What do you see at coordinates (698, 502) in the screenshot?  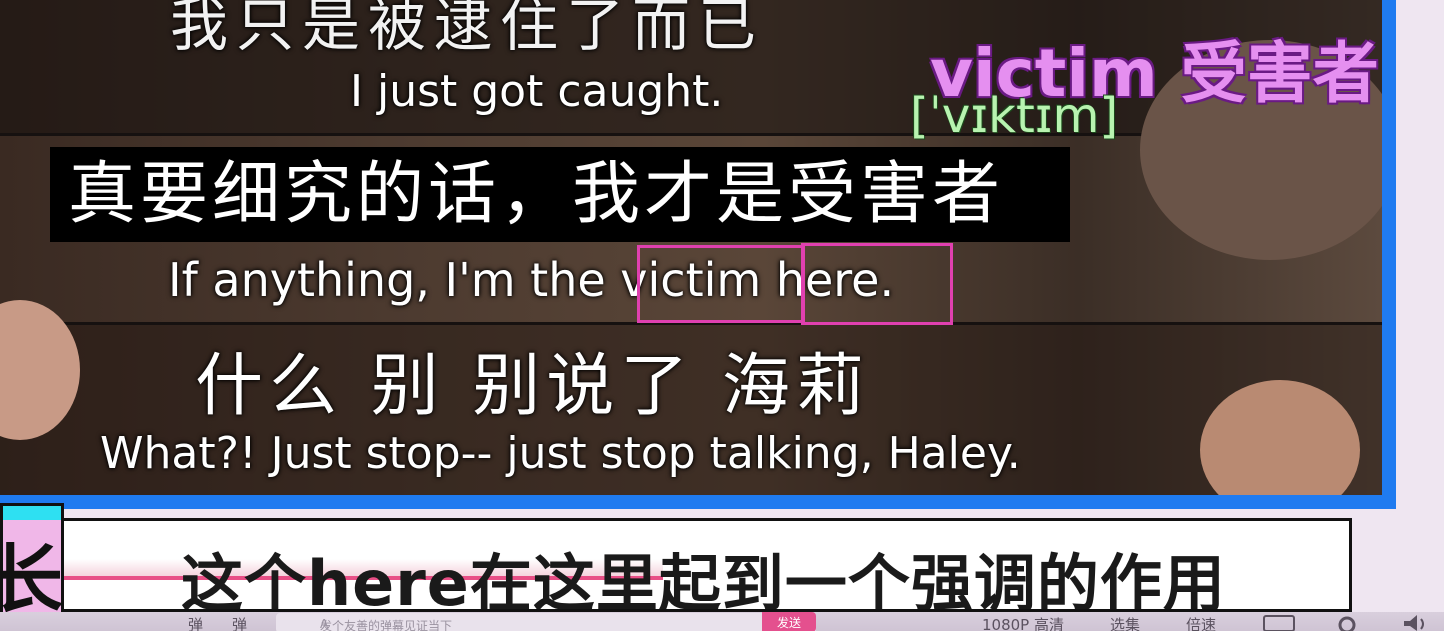 I see `frame-border-bottom` at bounding box center [698, 502].